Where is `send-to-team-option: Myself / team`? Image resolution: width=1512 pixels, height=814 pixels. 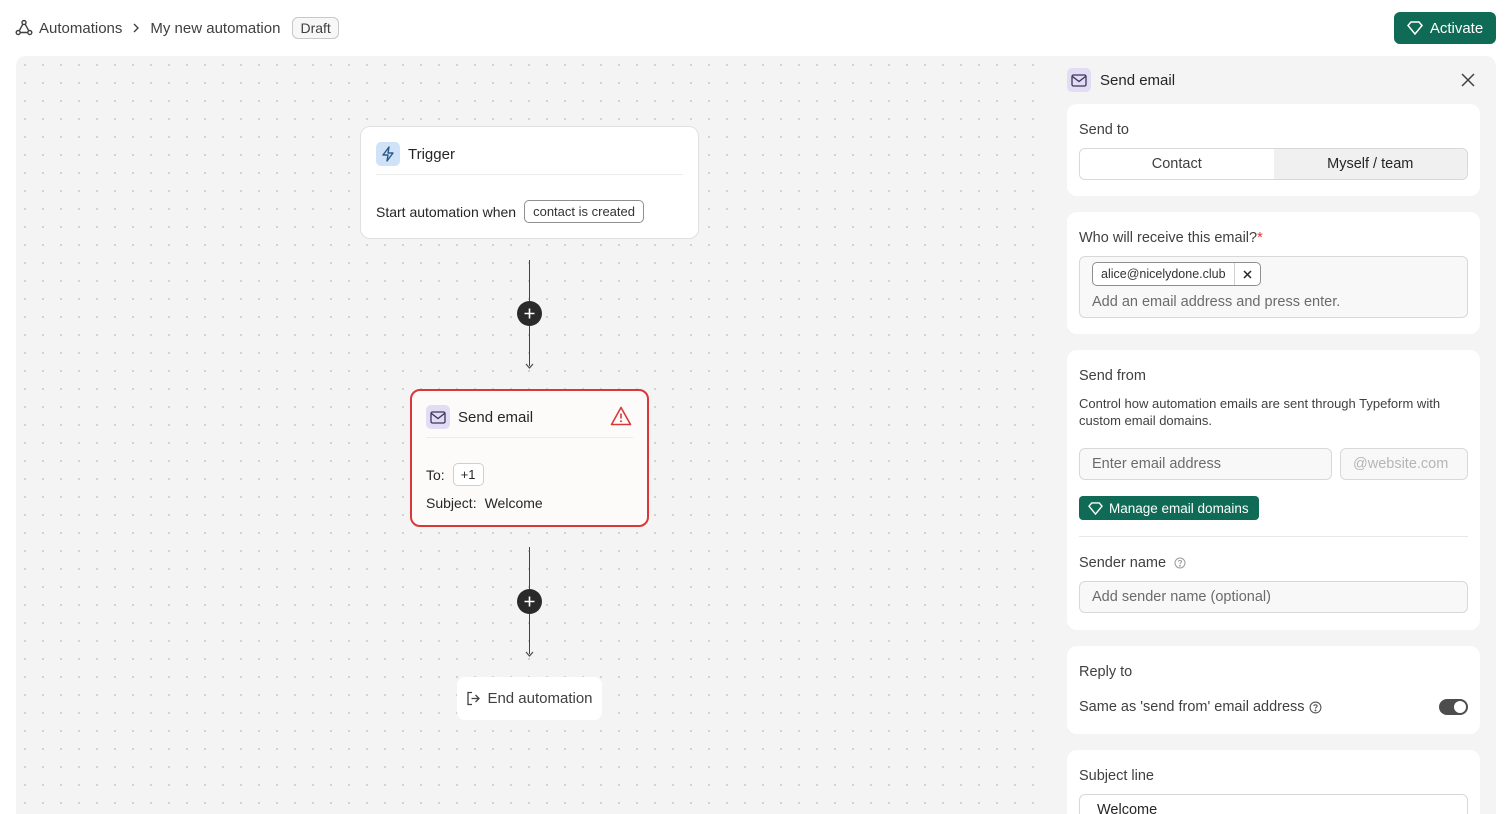
send-to-team-option: Myself / team is located at coordinates (1370, 164).